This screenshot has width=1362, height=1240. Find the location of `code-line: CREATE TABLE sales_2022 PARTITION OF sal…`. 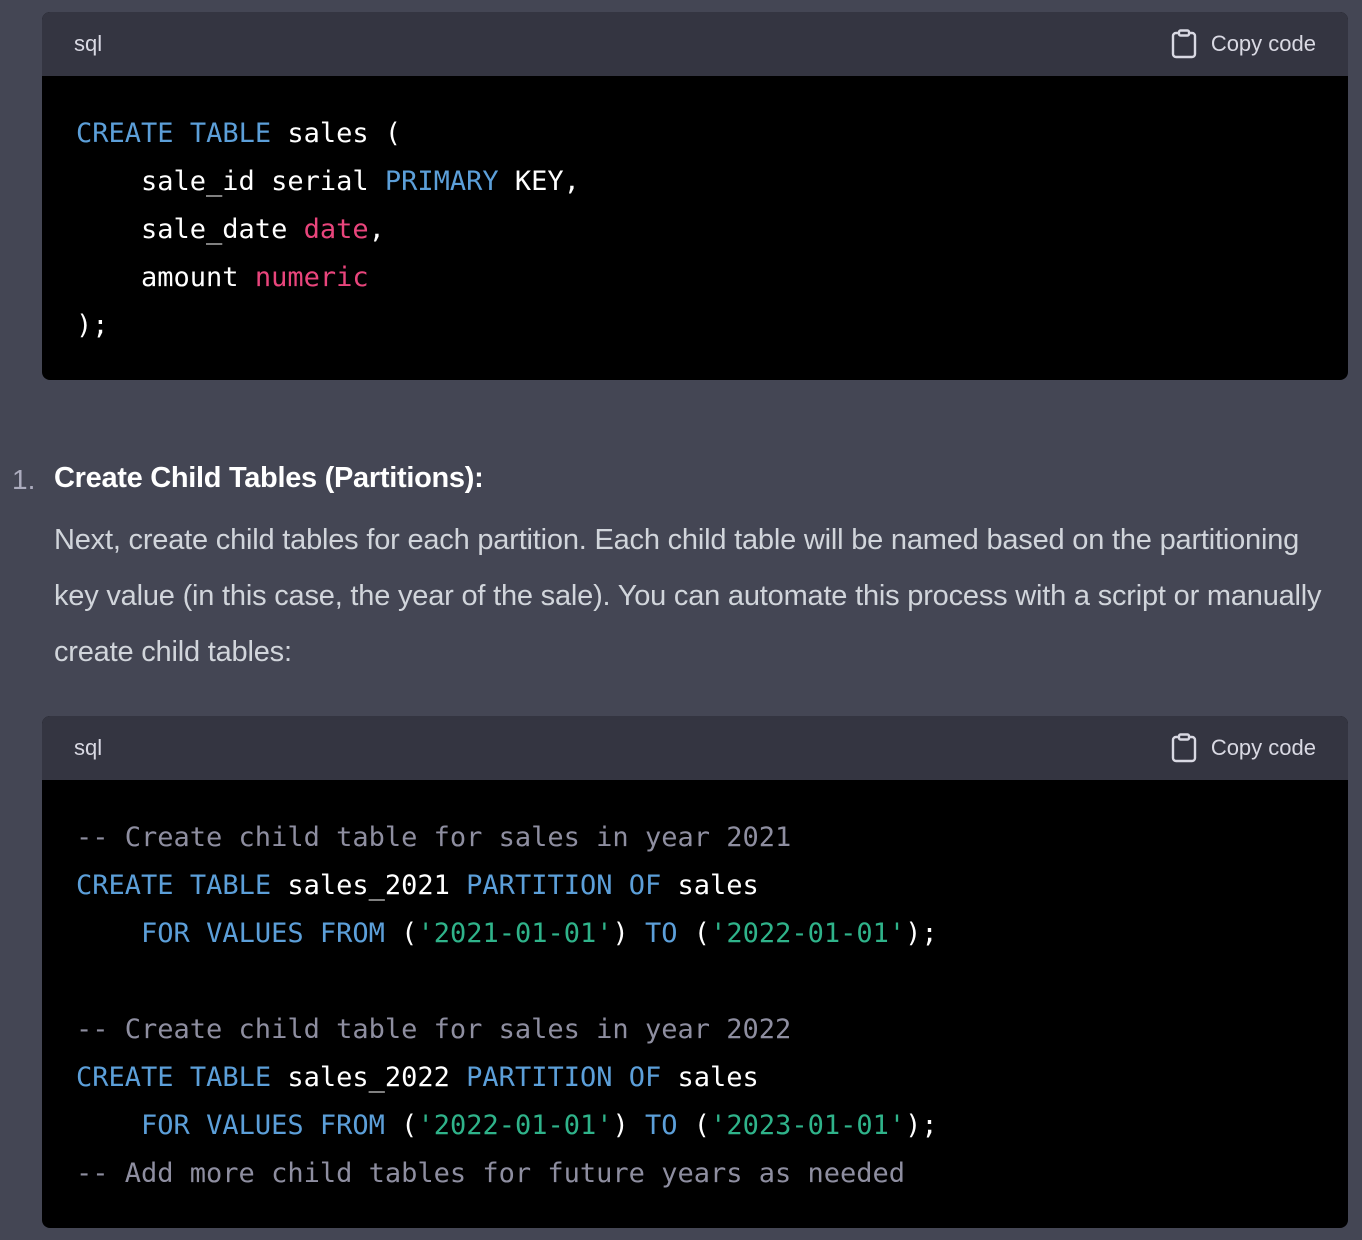

code-line: CREATE TABLE sales_2022 PARTITION OF sal… is located at coordinates (695, 1078).